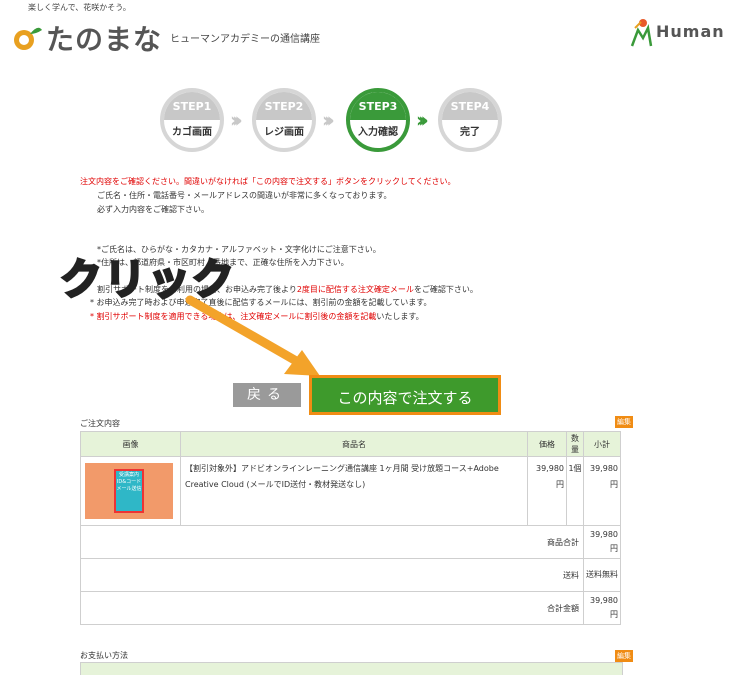 Image resolution: width=731 pixels, height=675 pixels. Describe the element at coordinates (602, 575) in the screenshot. I see `summary-value: 送料無料` at that location.